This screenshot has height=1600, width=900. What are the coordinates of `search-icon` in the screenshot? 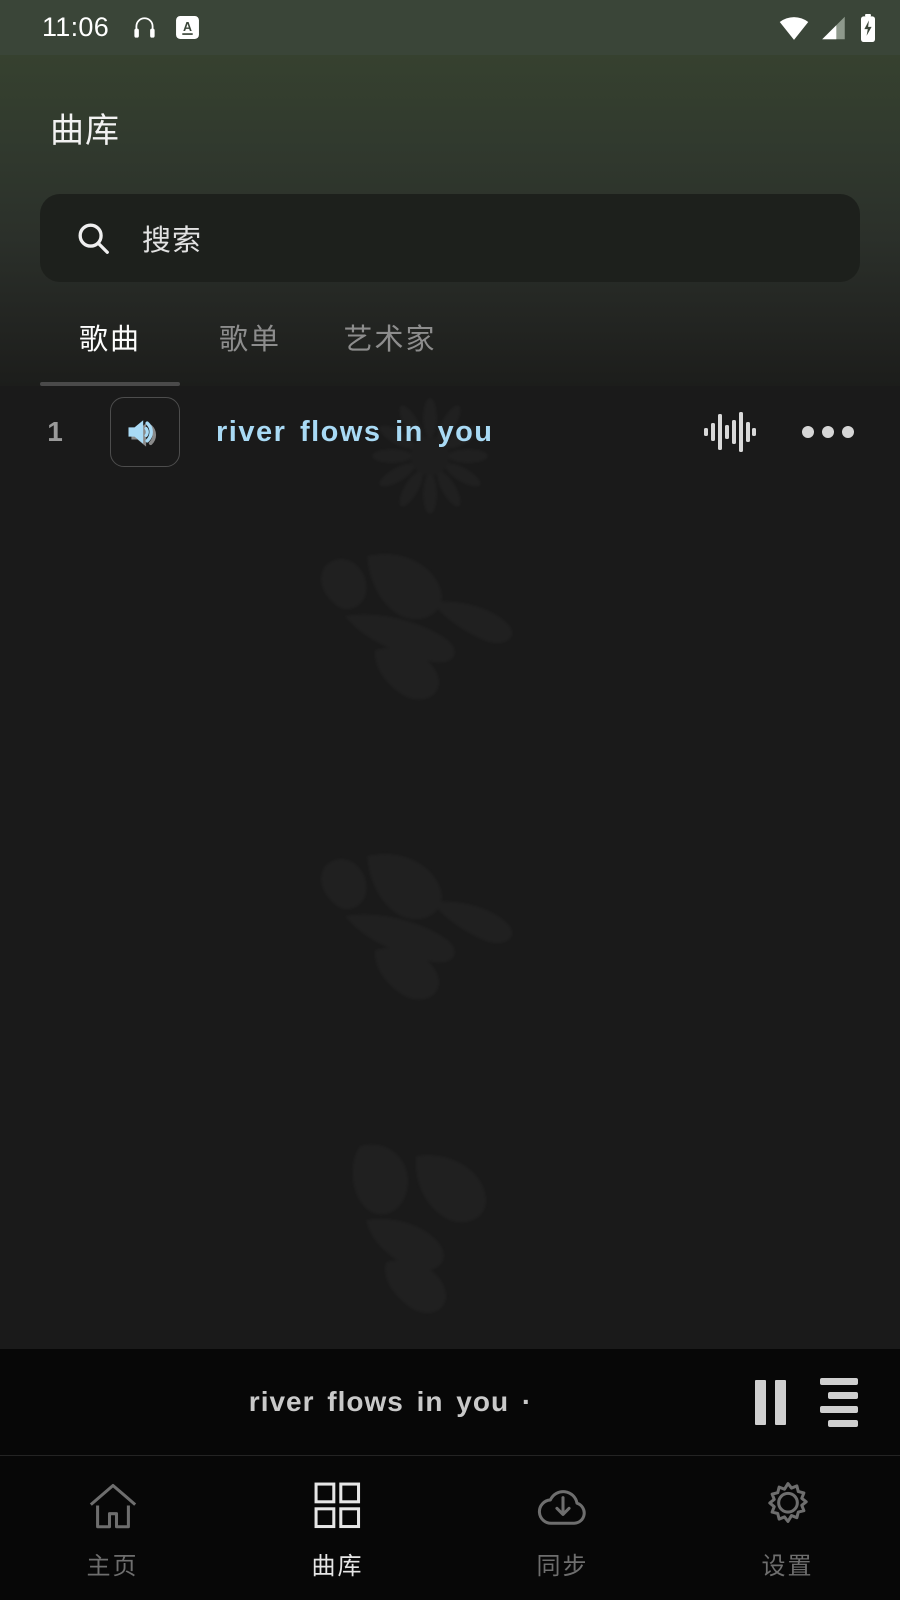 It's located at (93, 238).